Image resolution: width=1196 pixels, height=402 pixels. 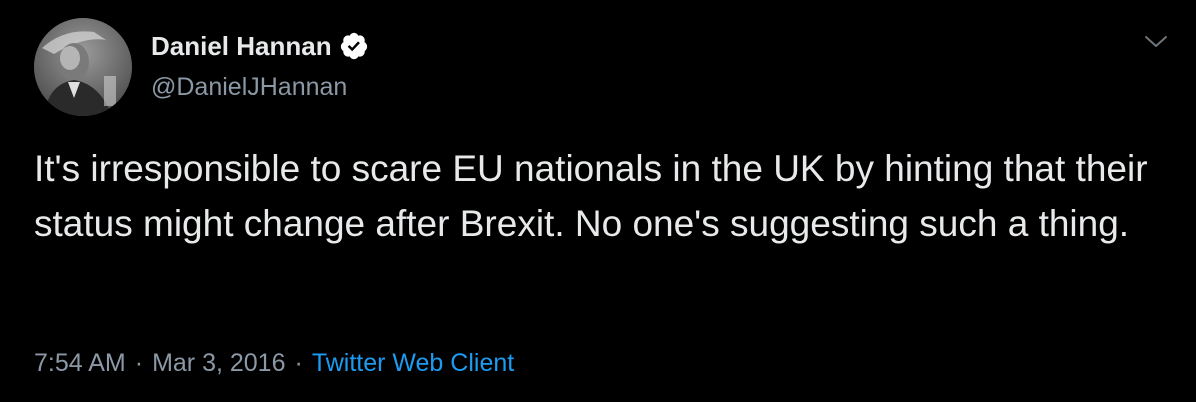 I want to click on author-avatar, so click(x=83, y=67).